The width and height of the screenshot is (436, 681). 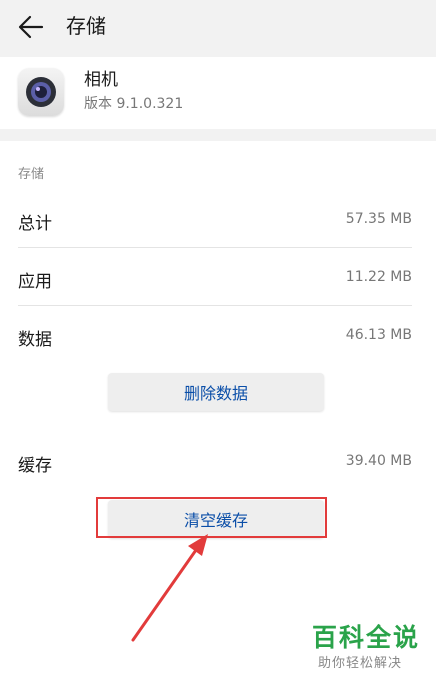 I want to click on row-value: 46.13 MB, so click(x=378, y=335).